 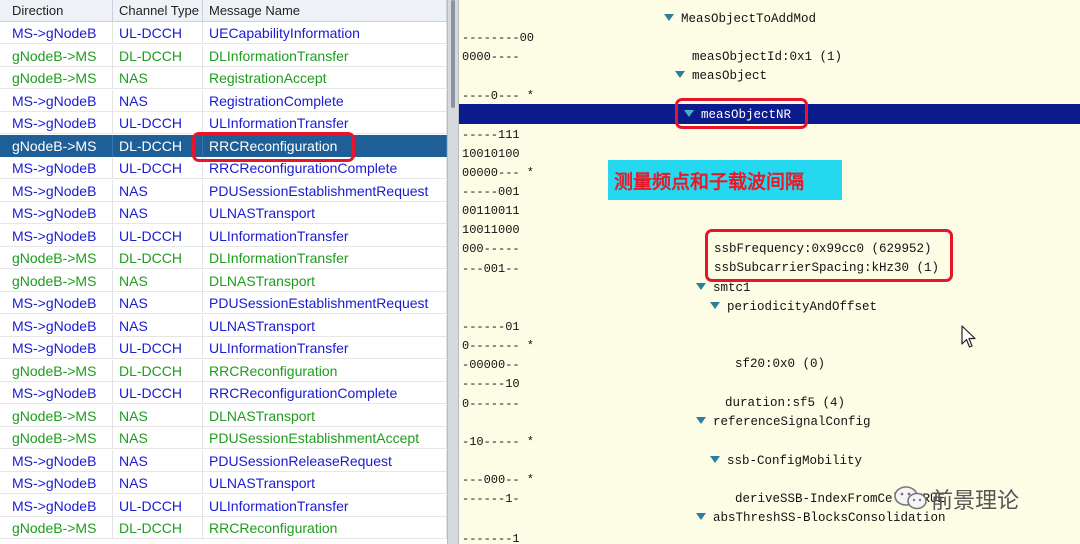 What do you see at coordinates (498, 38) in the screenshot?
I see `bit-line: --------00` at bounding box center [498, 38].